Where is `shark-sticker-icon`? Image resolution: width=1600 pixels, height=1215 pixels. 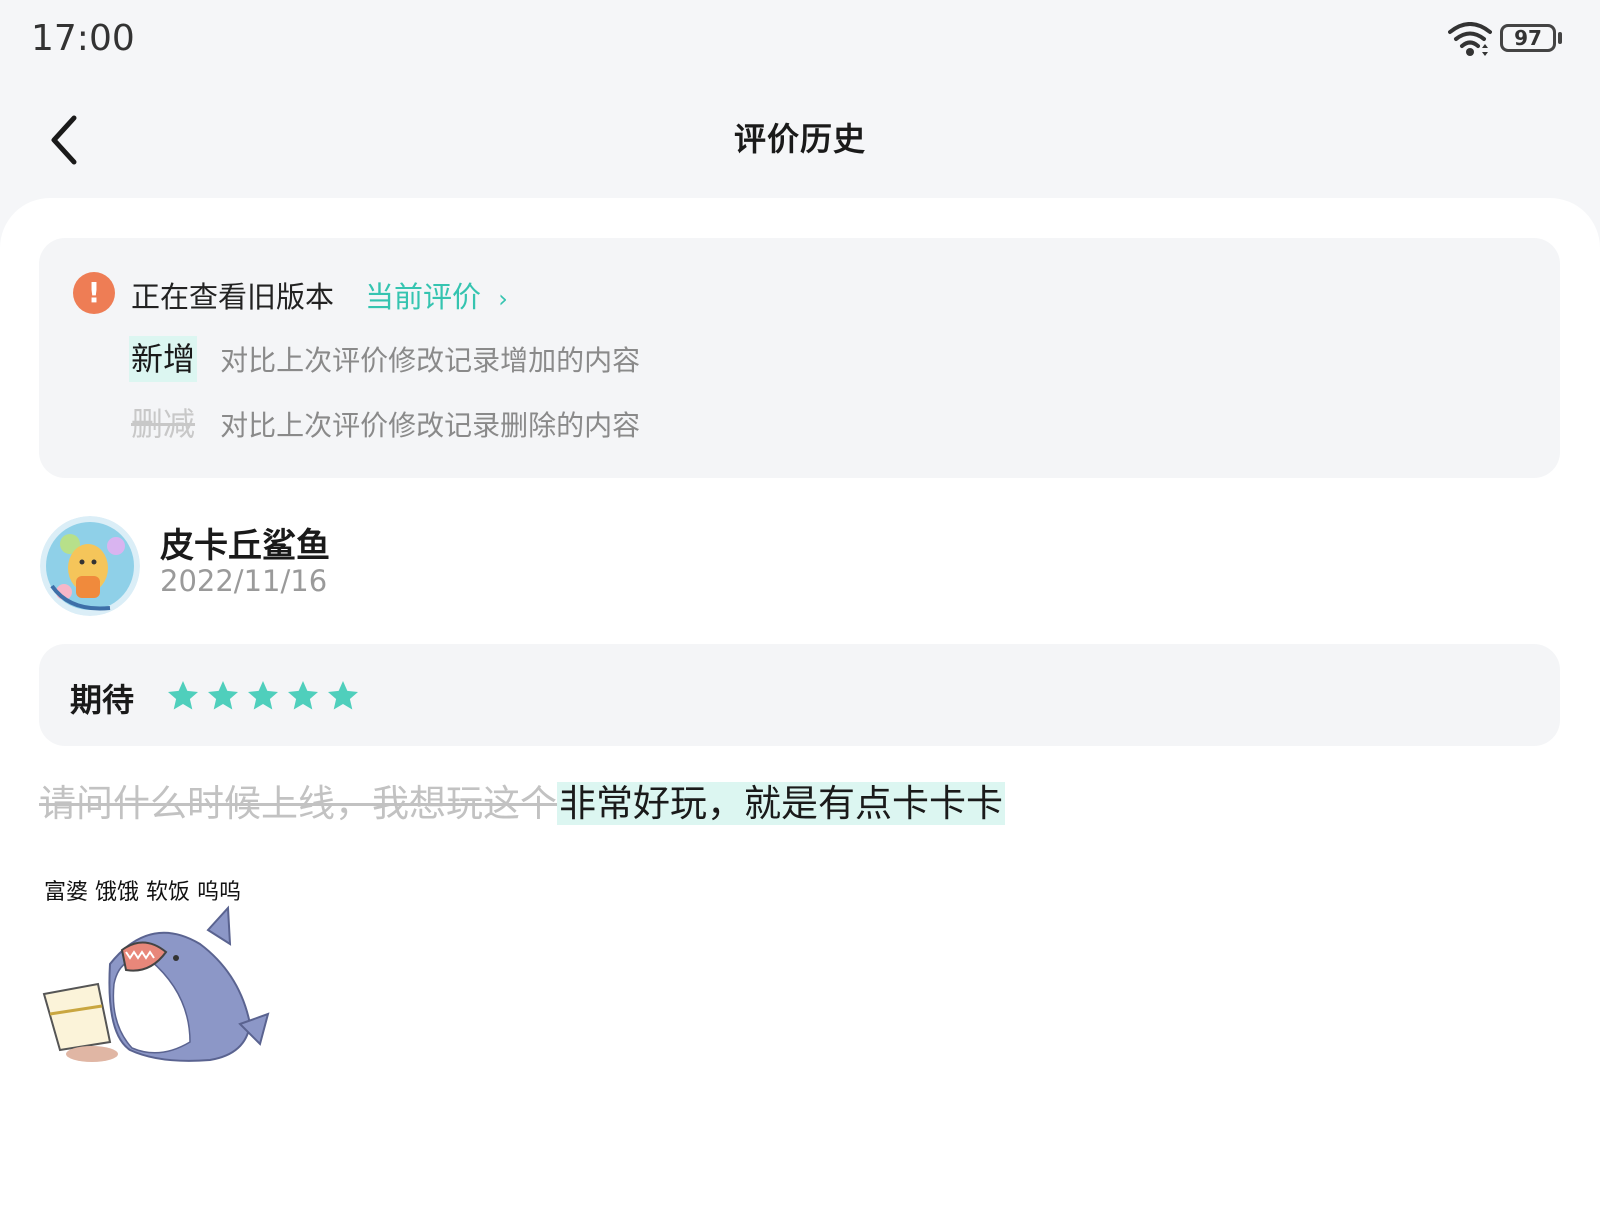 shark-sticker-icon is located at coordinates (156, 983).